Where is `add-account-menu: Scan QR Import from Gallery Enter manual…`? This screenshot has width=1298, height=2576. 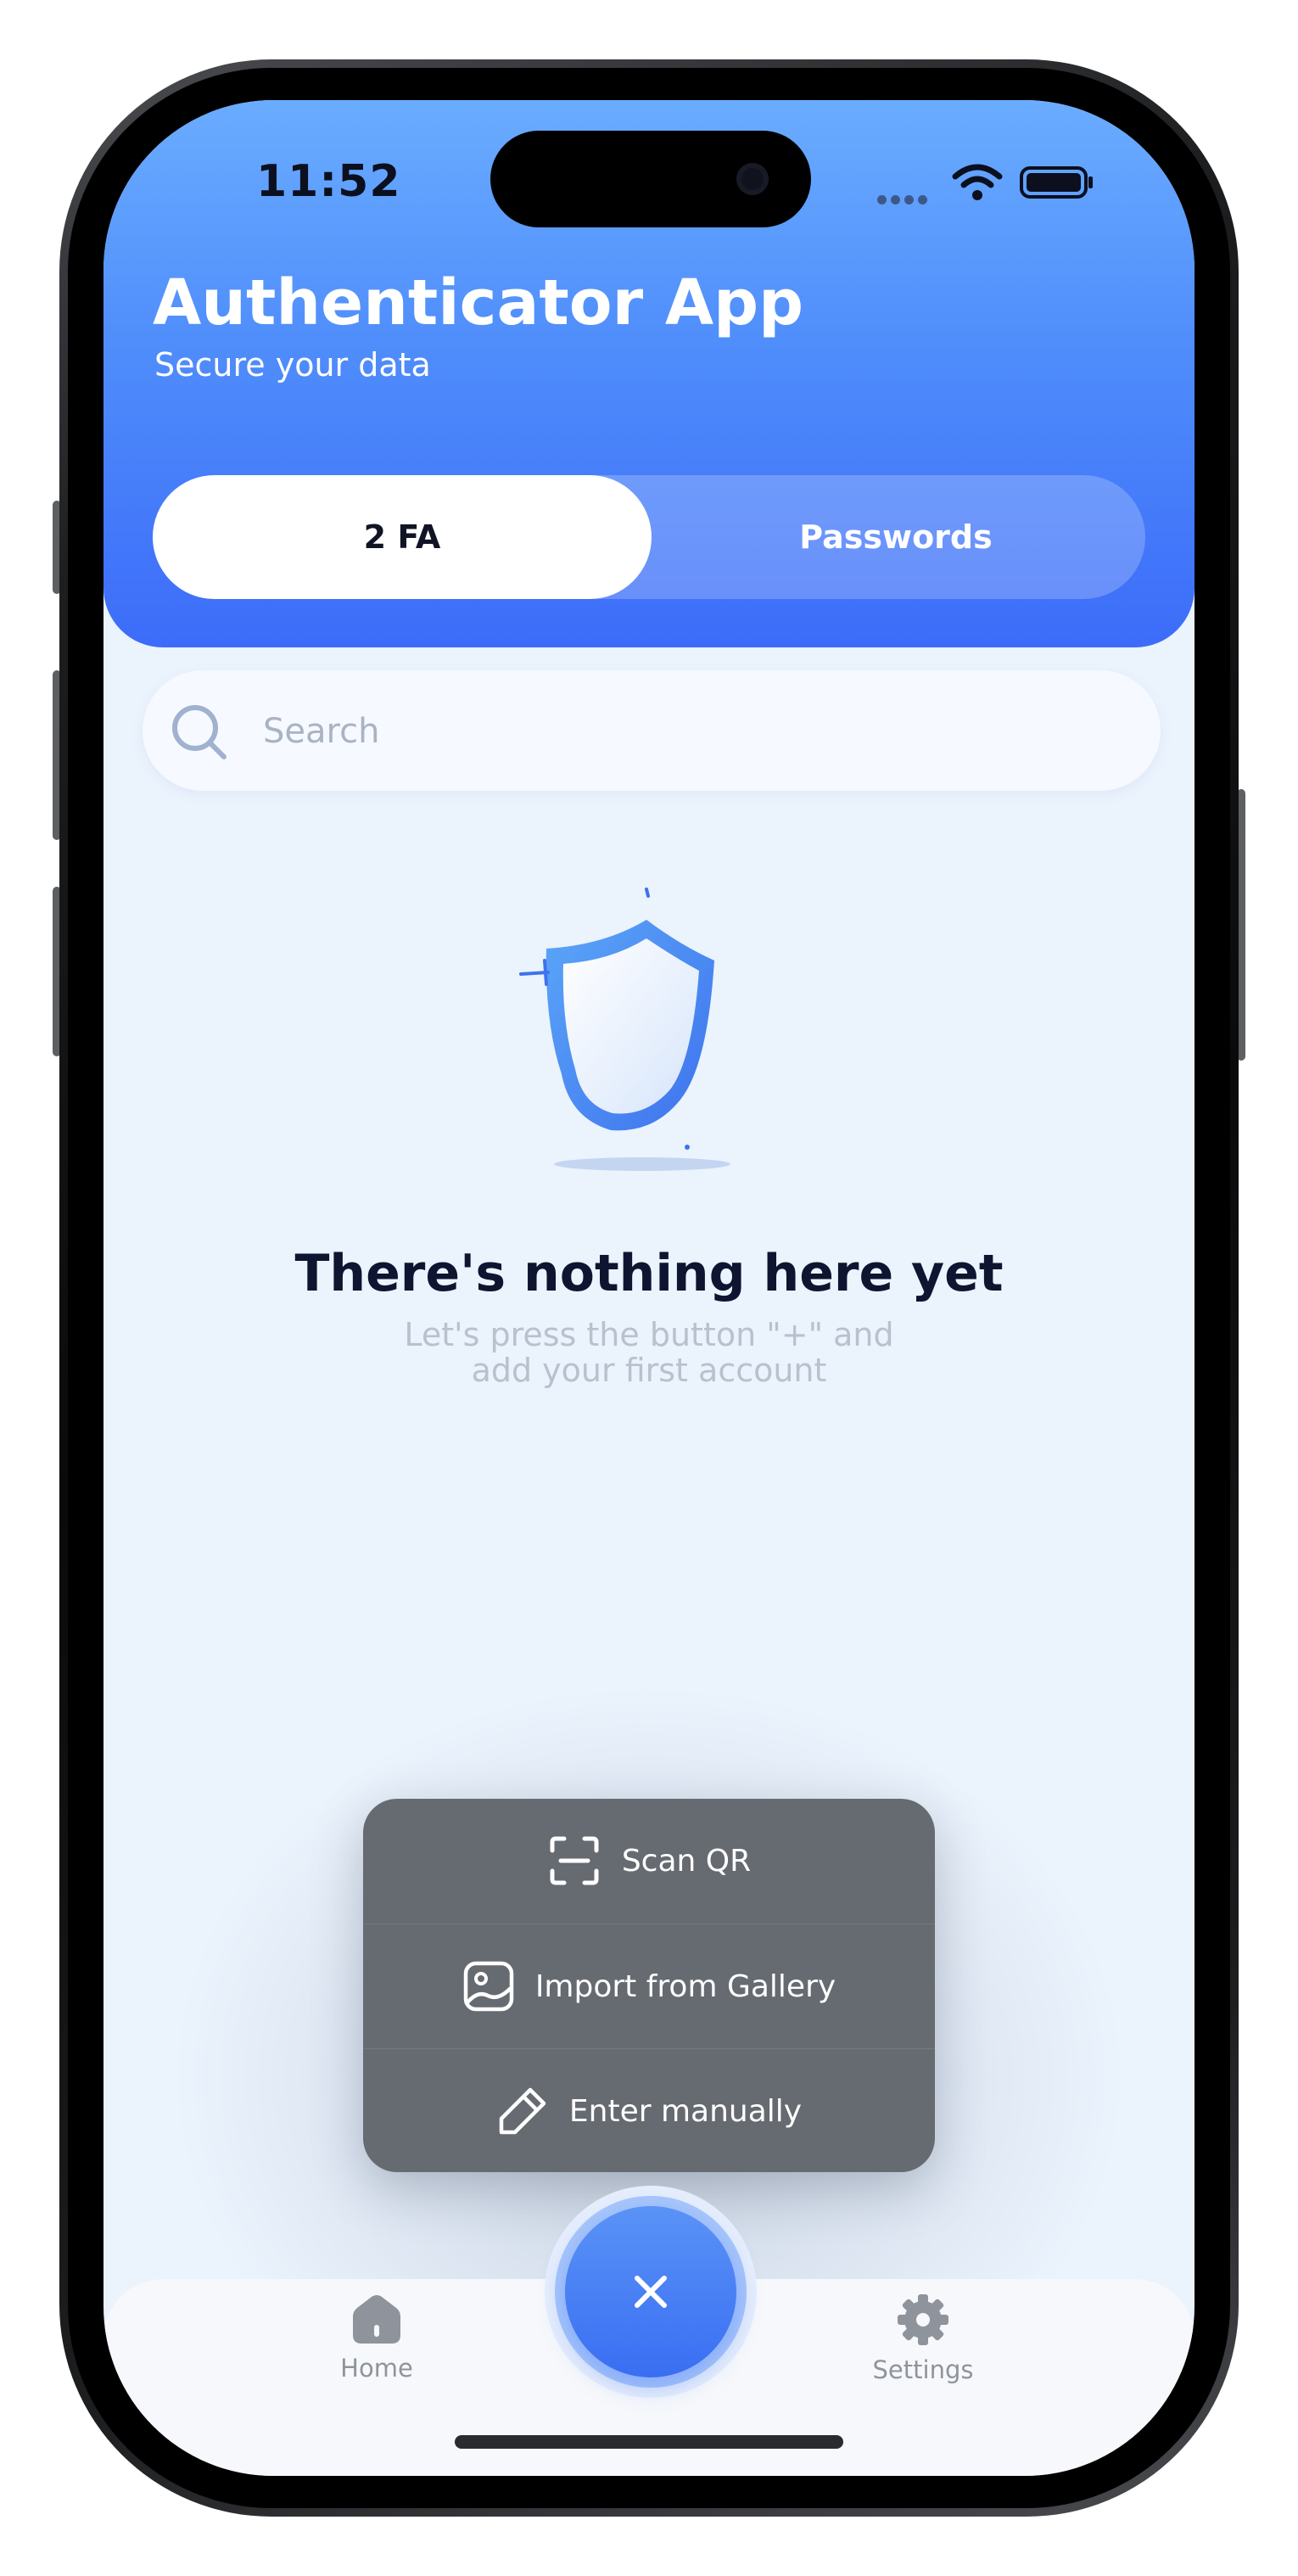
add-account-menu: Scan QR Import from Gallery Enter manual… is located at coordinates (649, 1986).